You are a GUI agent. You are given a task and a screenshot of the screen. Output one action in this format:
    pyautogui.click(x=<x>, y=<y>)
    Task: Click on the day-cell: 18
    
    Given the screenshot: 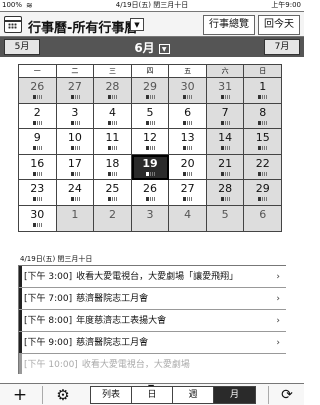 What is the action you would take?
    pyautogui.click(x=113, y=167)
    